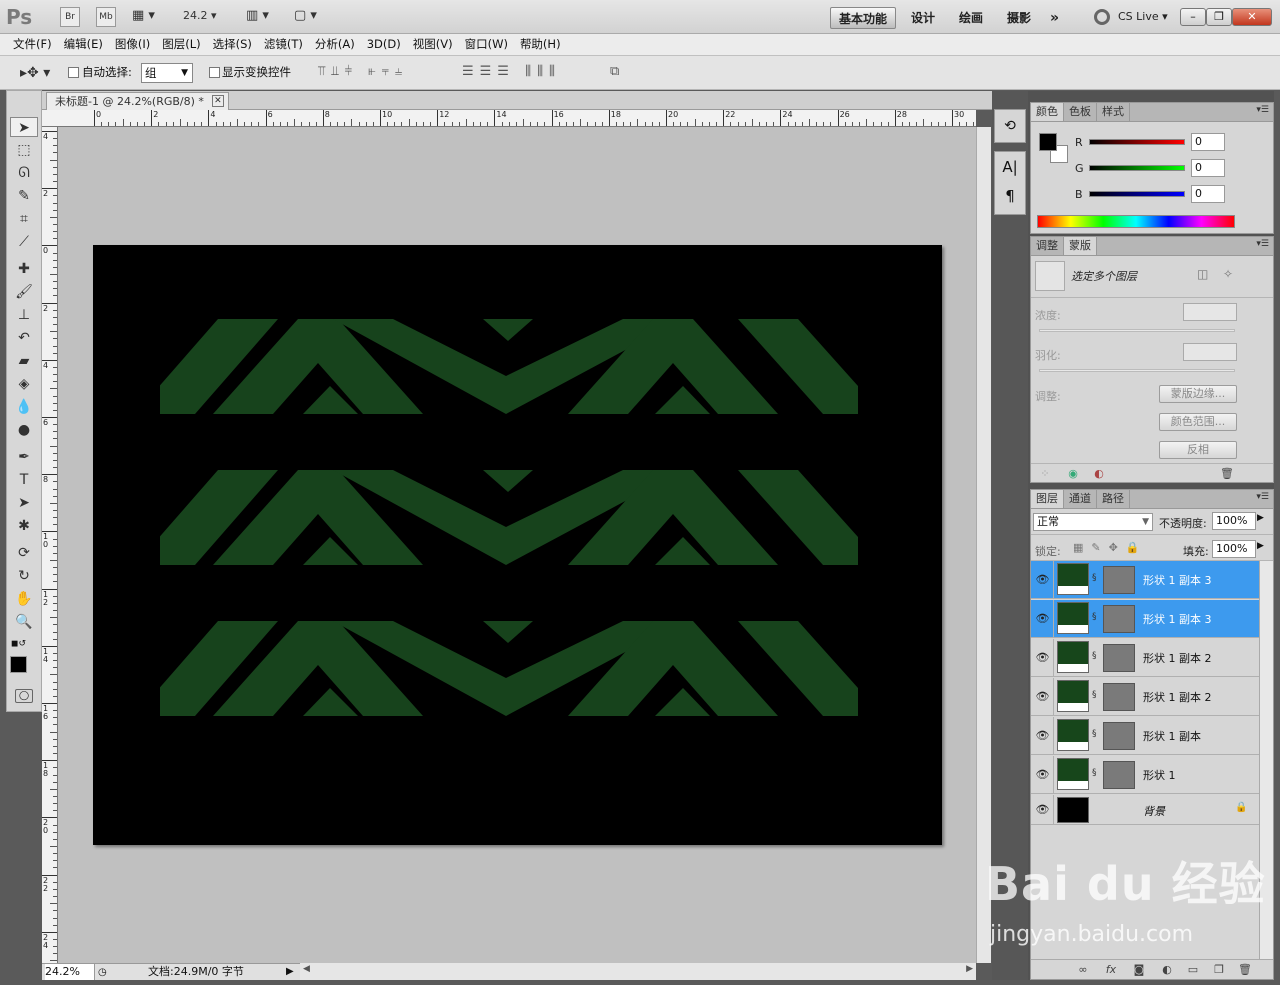  What do you see at coordinates (1080, 499) in the screenshot?
I see `tab-channels: 通道` at bounding box center [1080, 499].